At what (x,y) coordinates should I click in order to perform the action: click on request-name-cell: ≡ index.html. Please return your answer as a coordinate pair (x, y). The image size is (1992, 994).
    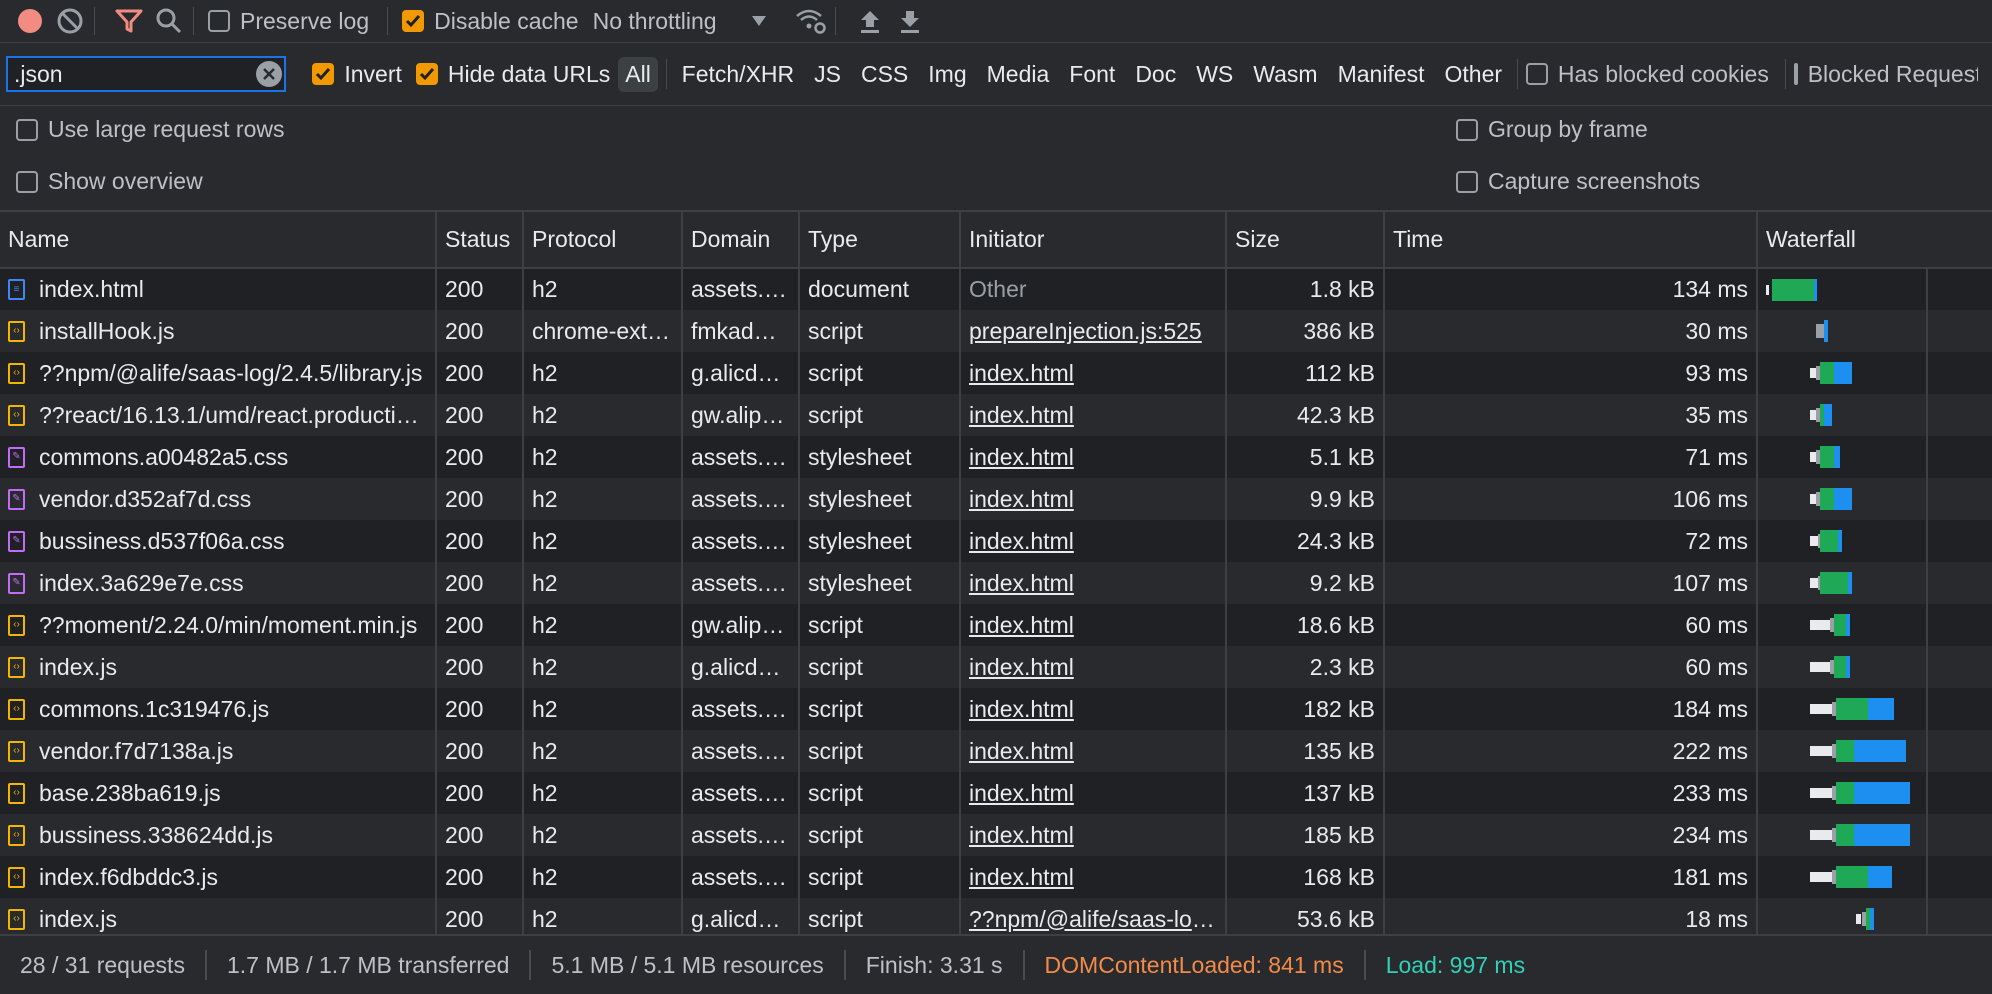
    Looking at the image, I should click on (218, 289).